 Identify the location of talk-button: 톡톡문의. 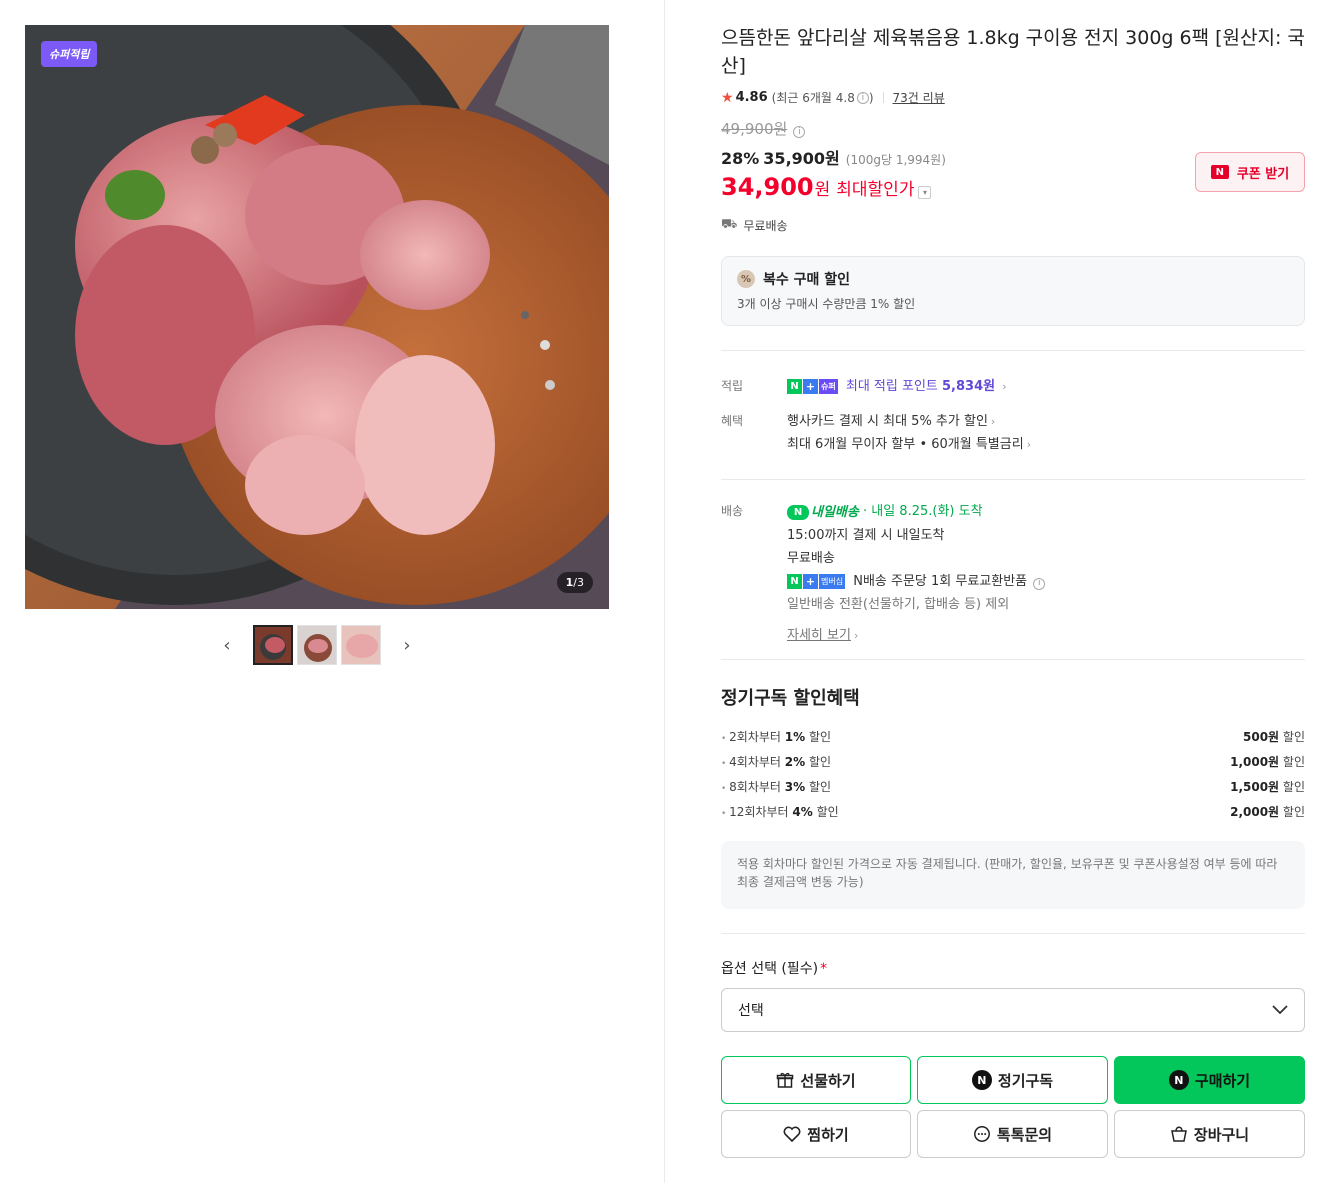
(1012, 1134).